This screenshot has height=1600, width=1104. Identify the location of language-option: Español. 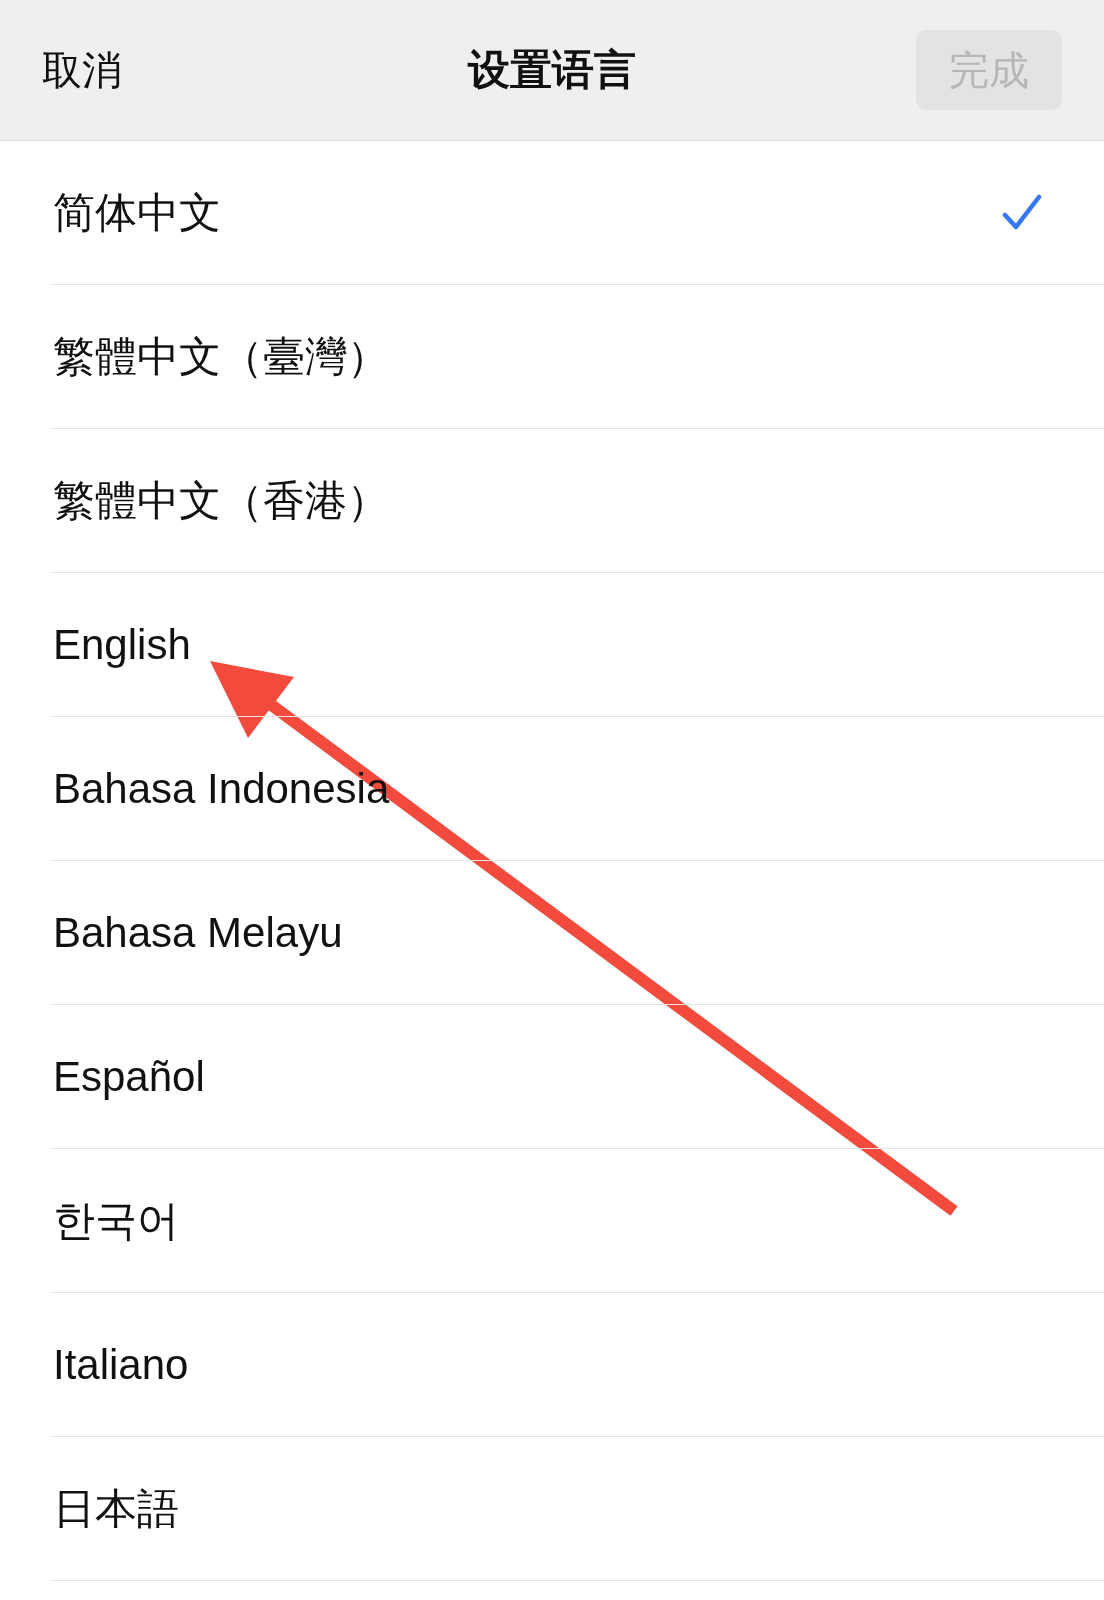
(577, 1077).